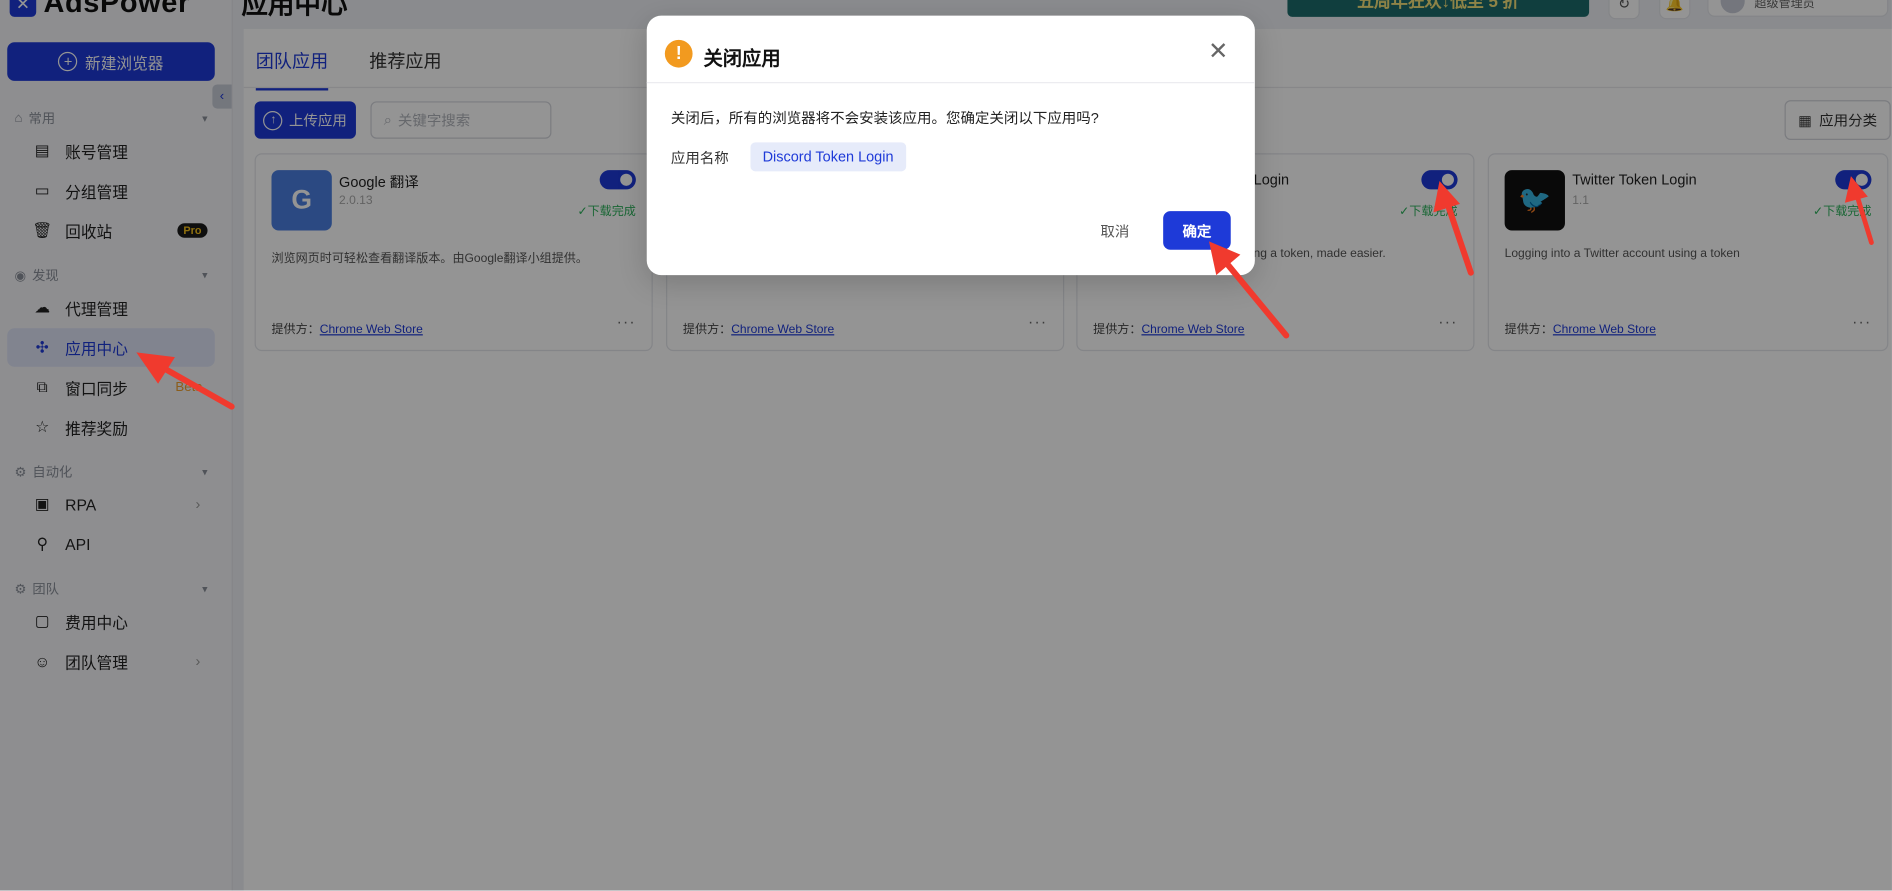  What do you see at coordinates (1218, 52) in the screenshot?
I see `close-icon: ✕` at bounding box center [1218, 52].